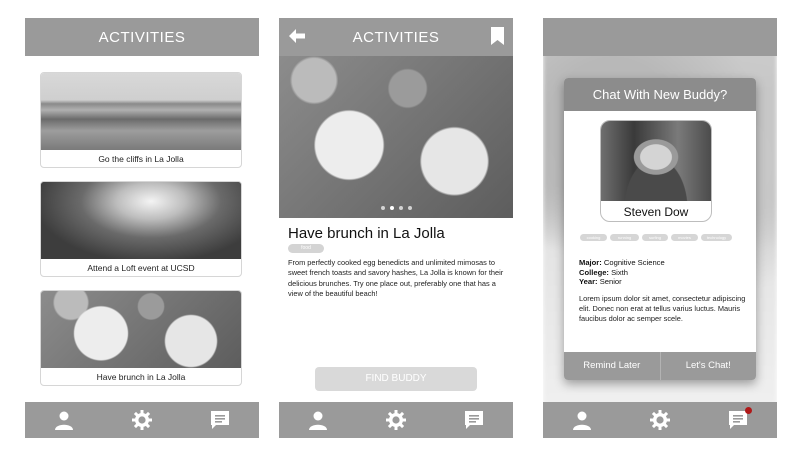 This screenshot has width=800, height=460. Describe the element at coordinates (708, 366) in the screenshot. I see `lets-chat-button: Let's Chat!` at that location.